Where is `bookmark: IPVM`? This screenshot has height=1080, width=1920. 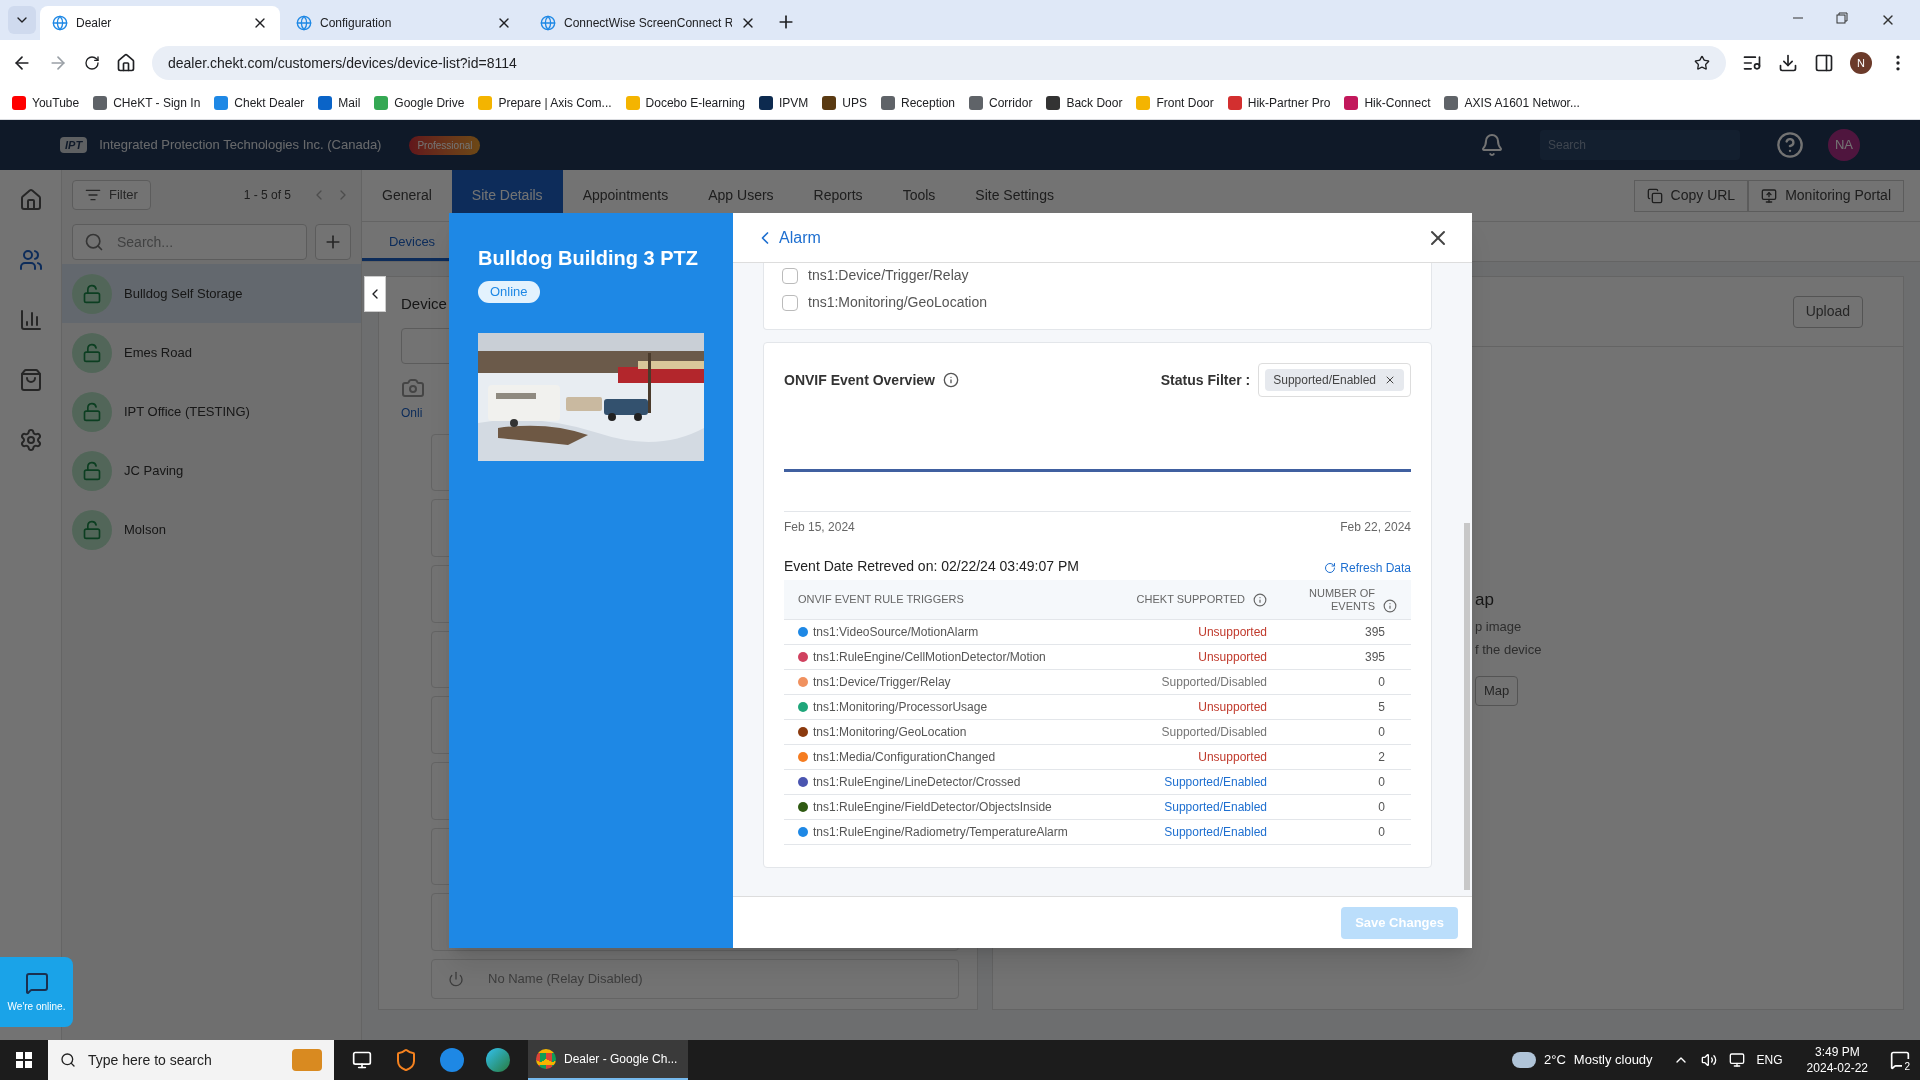
bookmark: IPVM is located at coordinates (783, 102).